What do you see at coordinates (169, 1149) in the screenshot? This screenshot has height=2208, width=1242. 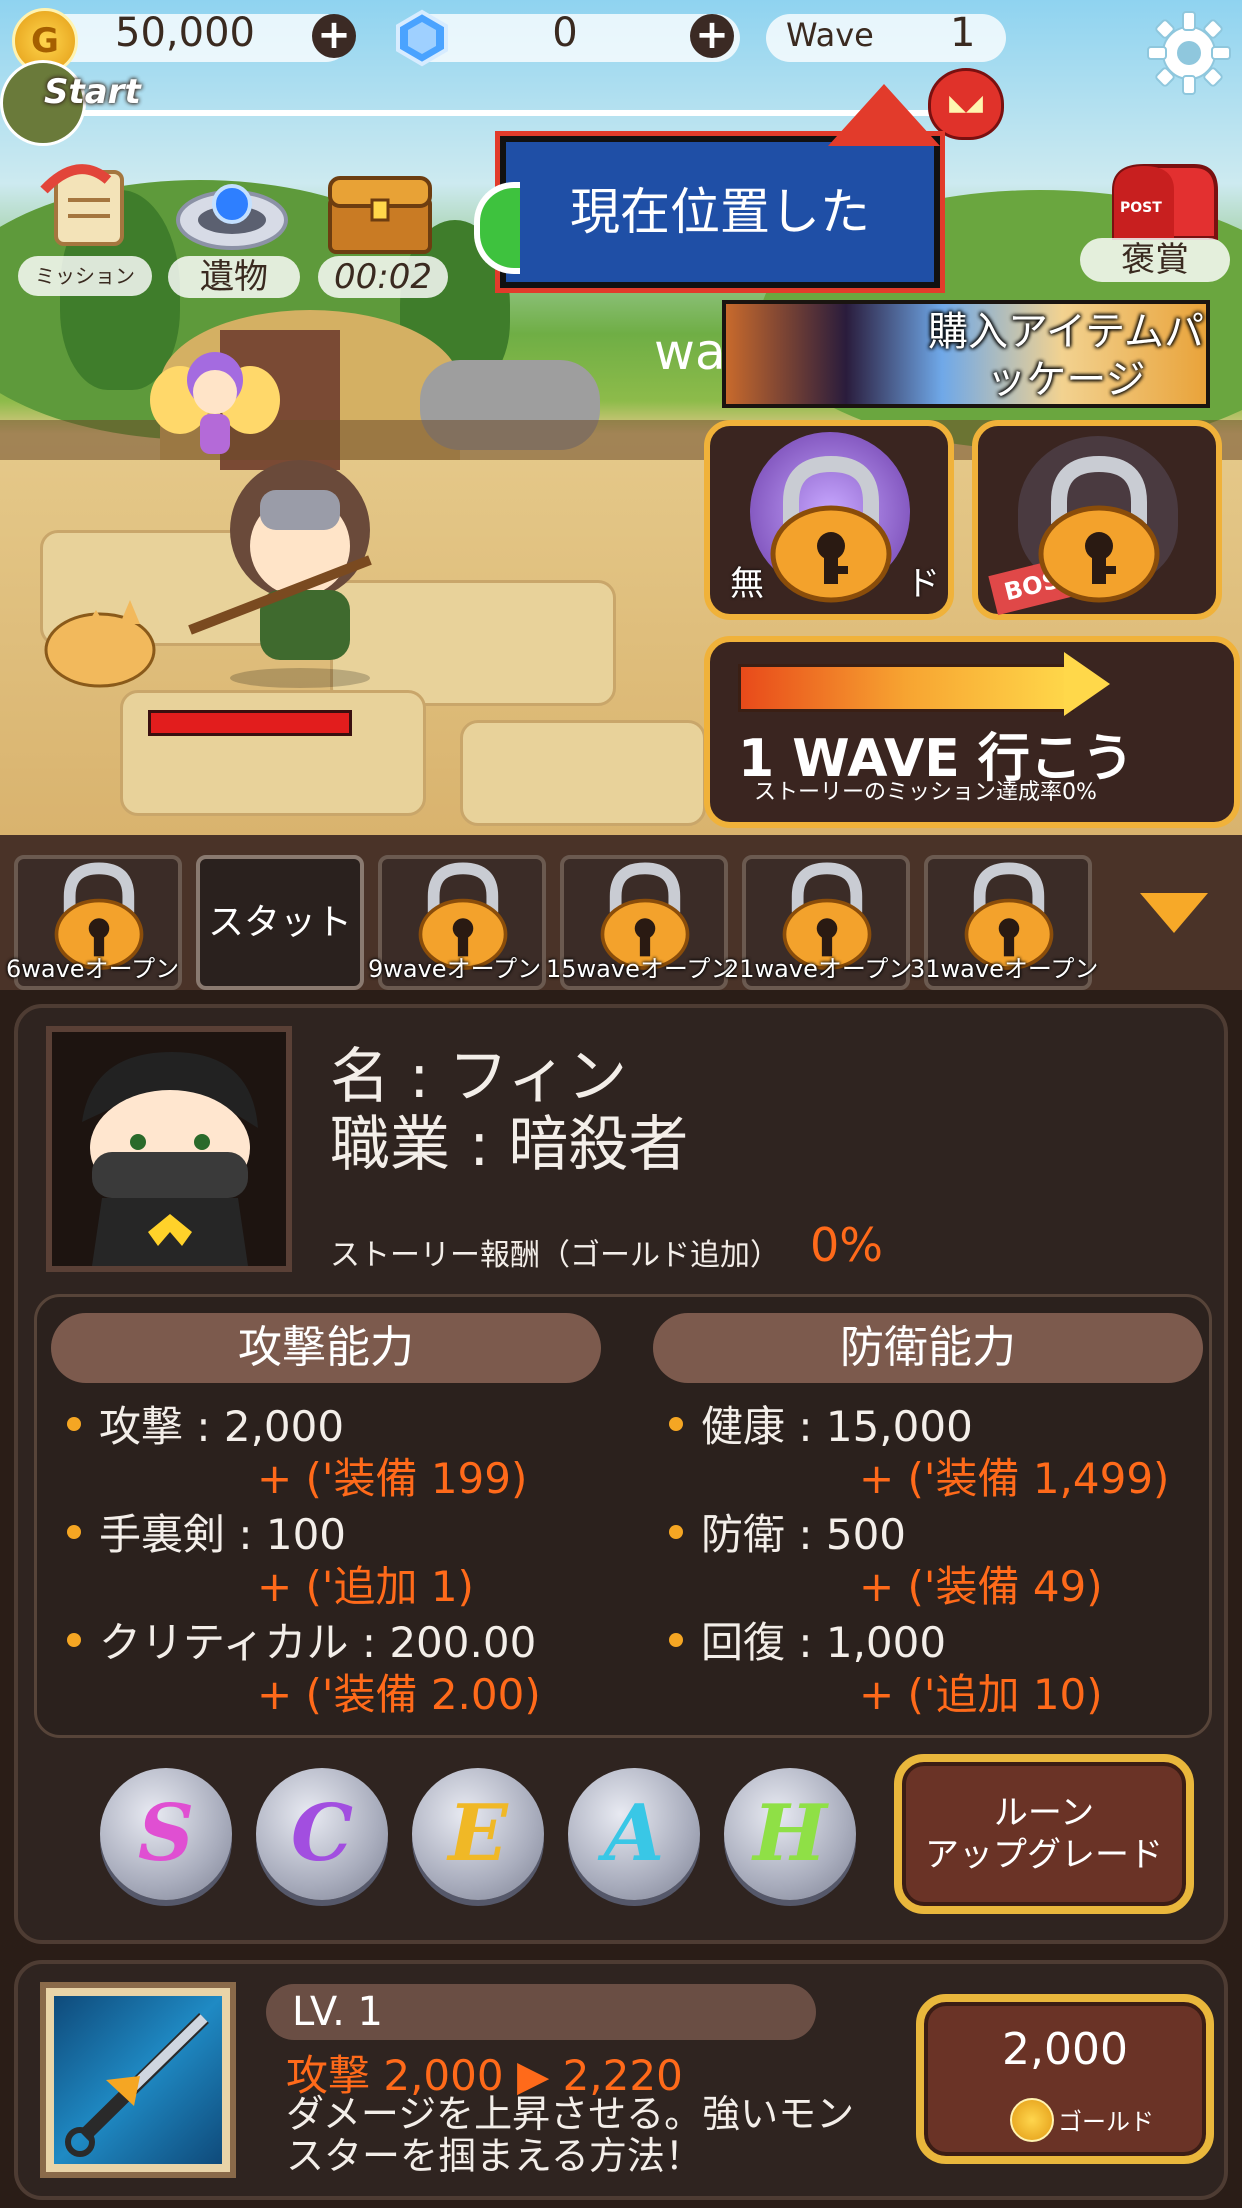 I see `character-portrait` at bounding box center [169, 1149].